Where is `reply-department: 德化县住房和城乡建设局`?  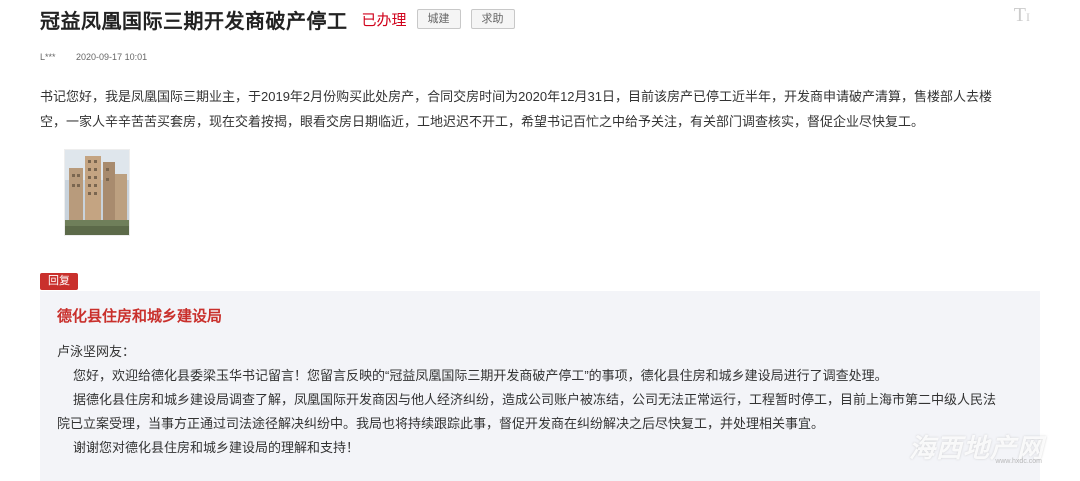
reply-department: 德化县住房和城乡建设局 is located at coordinates (140, 316).